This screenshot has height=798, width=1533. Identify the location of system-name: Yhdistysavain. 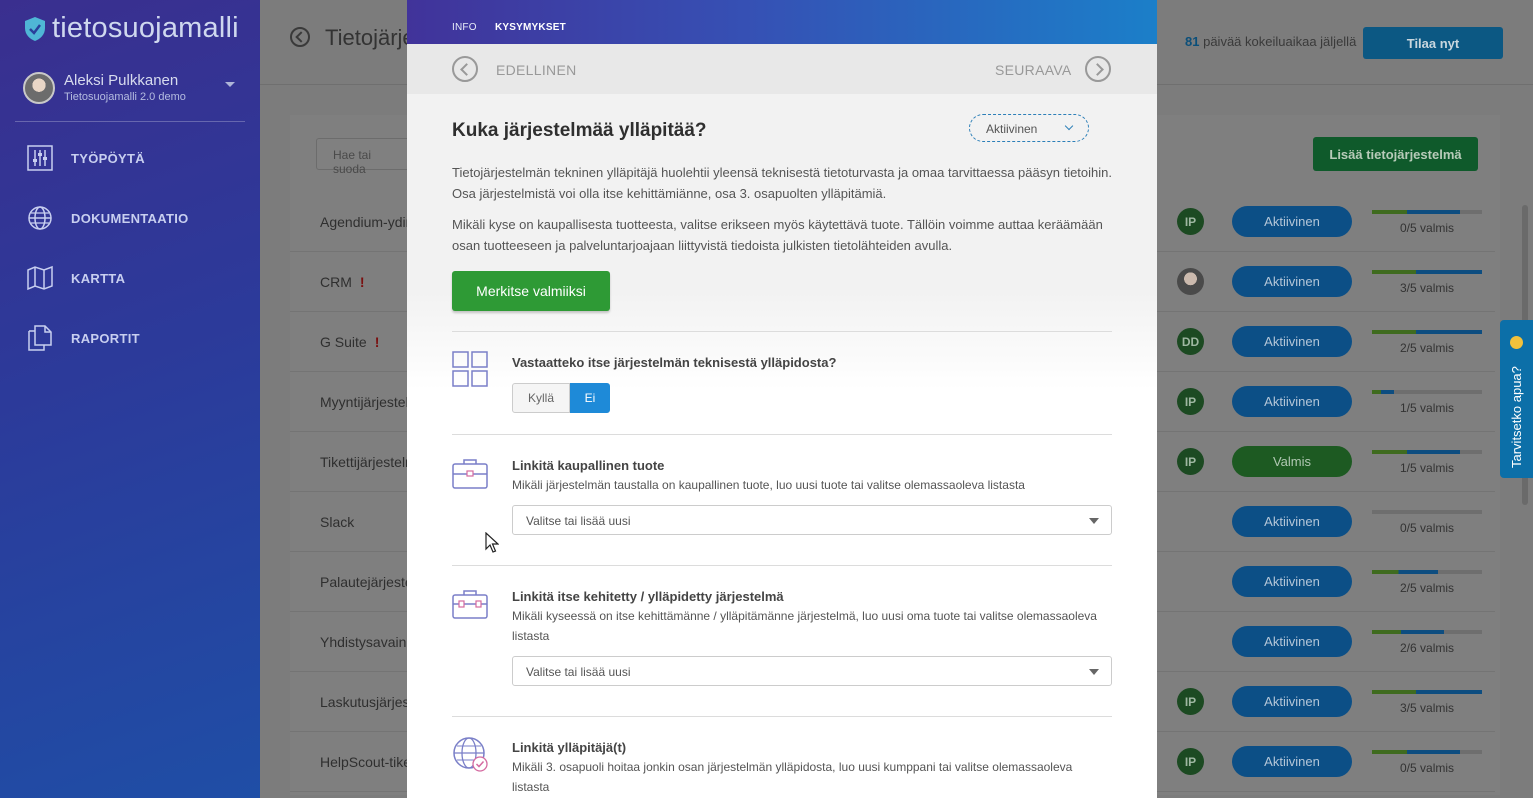
(363, 642).